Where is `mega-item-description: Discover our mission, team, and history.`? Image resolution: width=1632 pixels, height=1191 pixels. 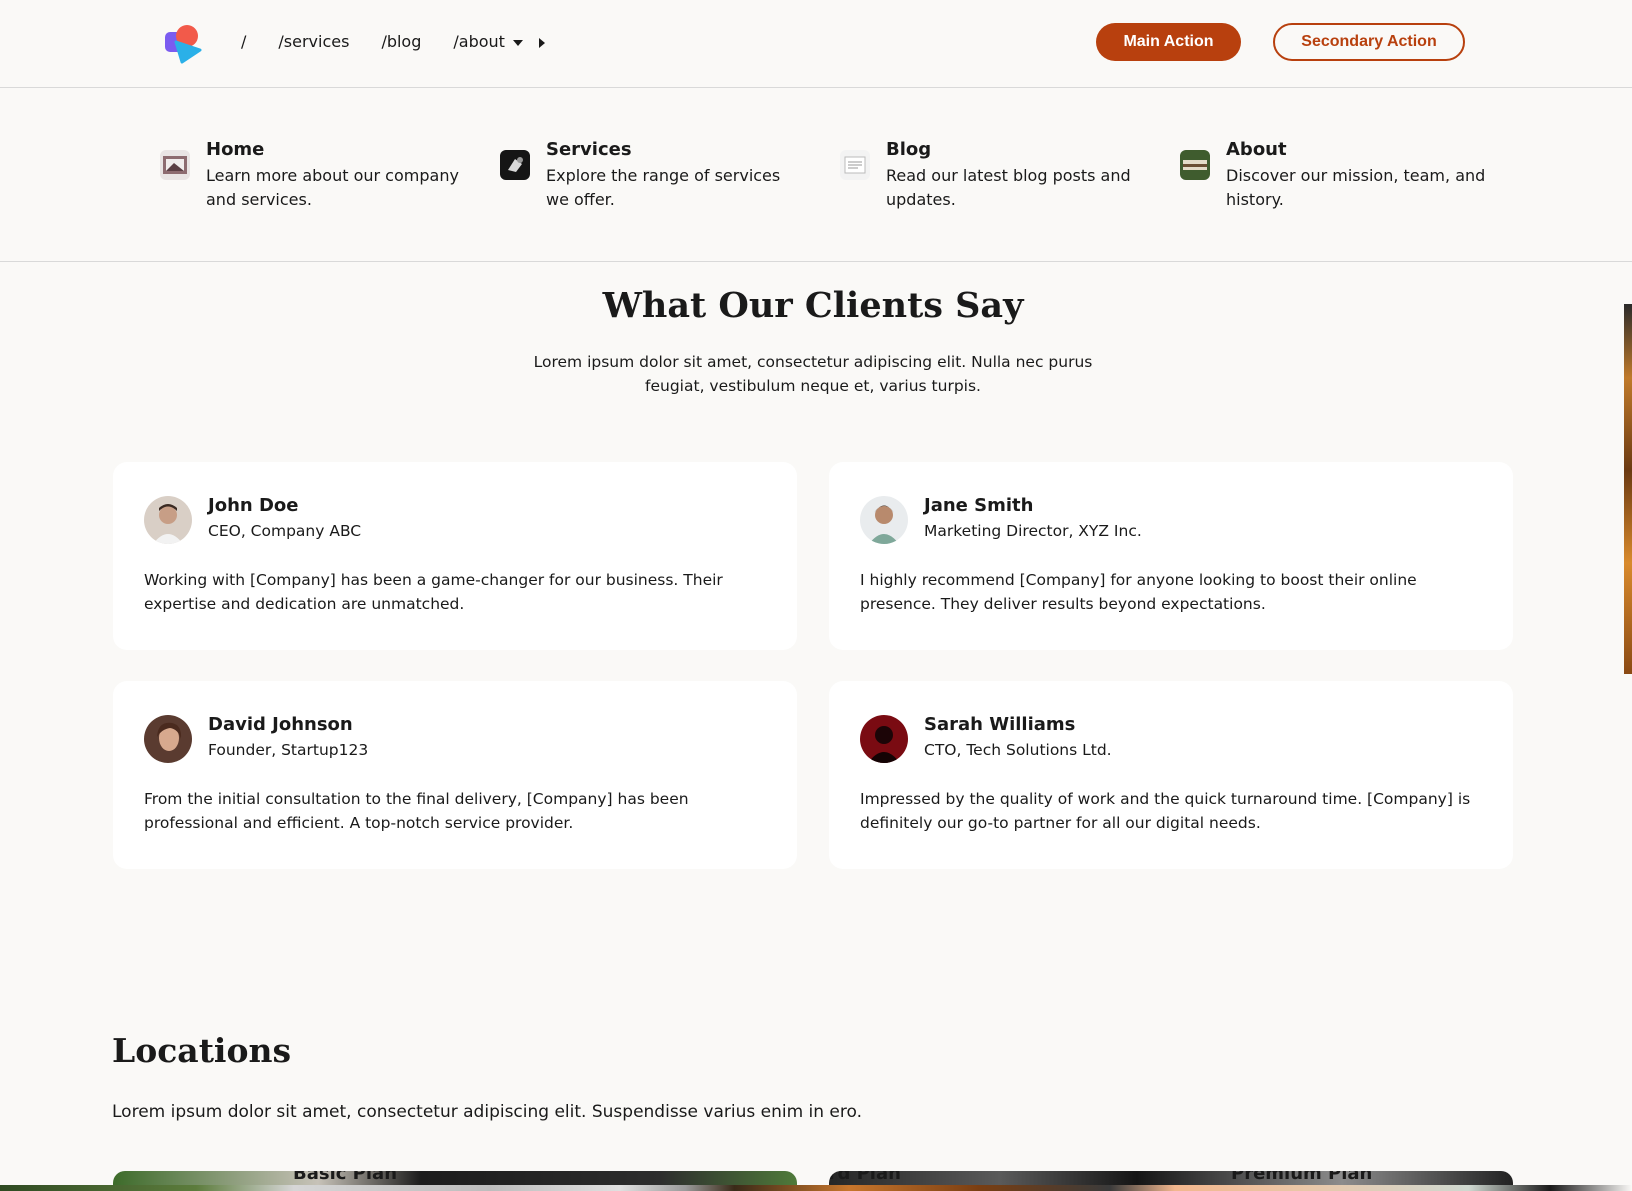
mega-item-description: Discover our mission, team, and history. is located at coordinates (1356, 187).